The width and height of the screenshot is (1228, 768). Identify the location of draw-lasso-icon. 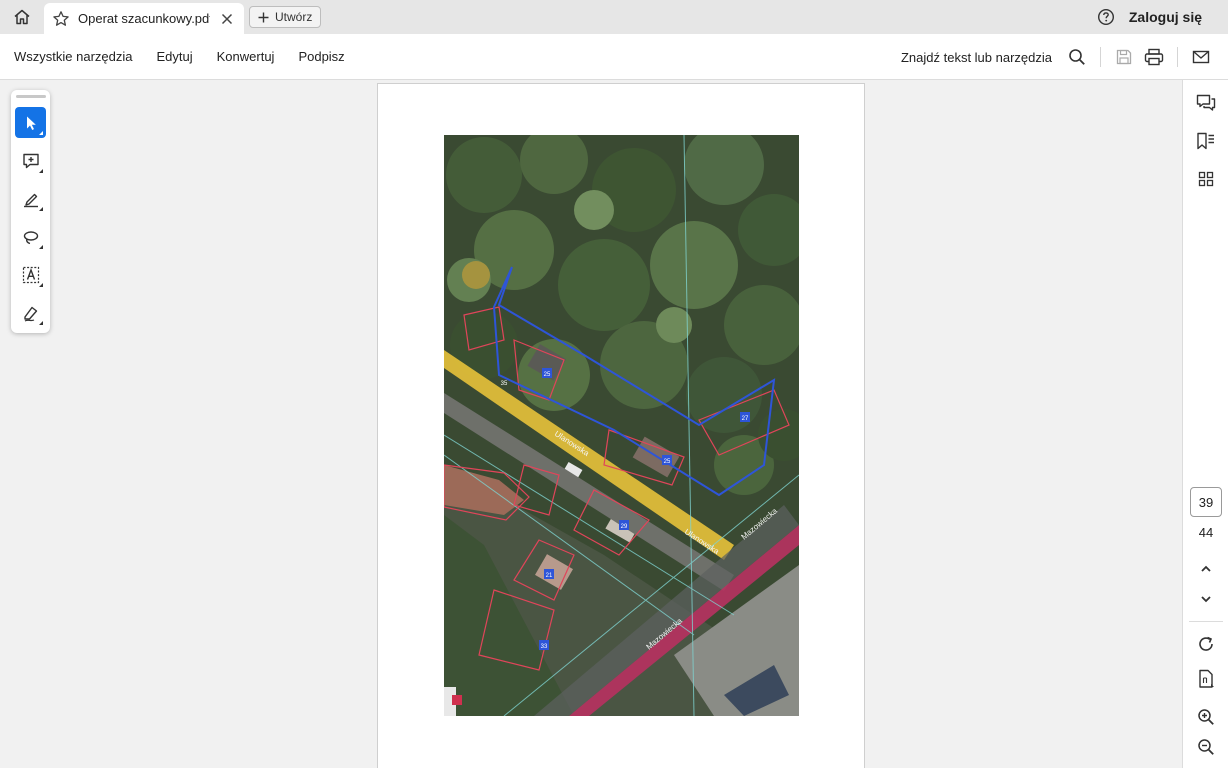
(30, 237).